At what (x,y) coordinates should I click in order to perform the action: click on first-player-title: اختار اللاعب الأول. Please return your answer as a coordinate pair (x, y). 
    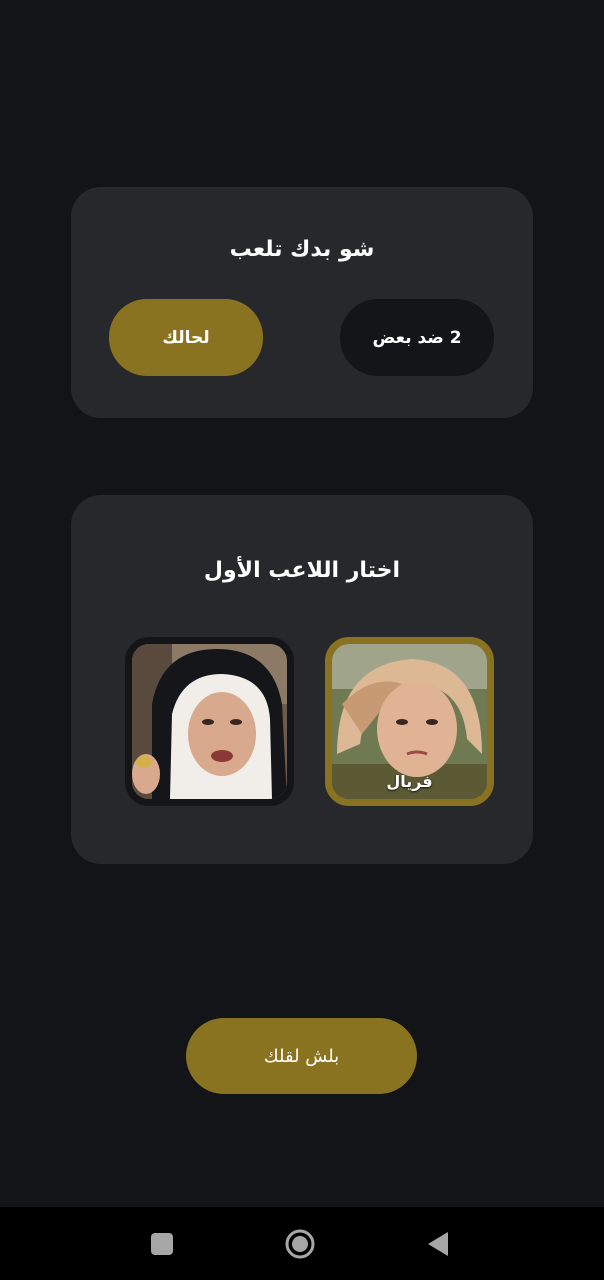
    Looking at the image, I should click on (302, 570).